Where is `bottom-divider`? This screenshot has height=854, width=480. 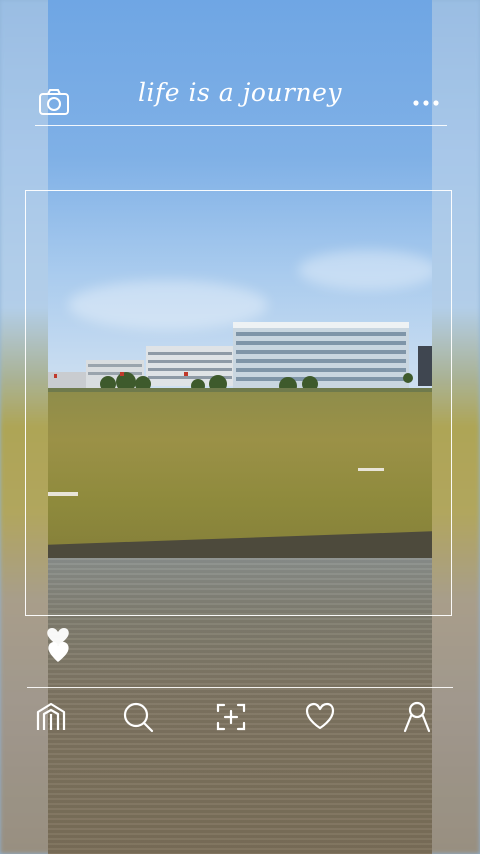
bottom-divider is located at coordinates (240, 688).